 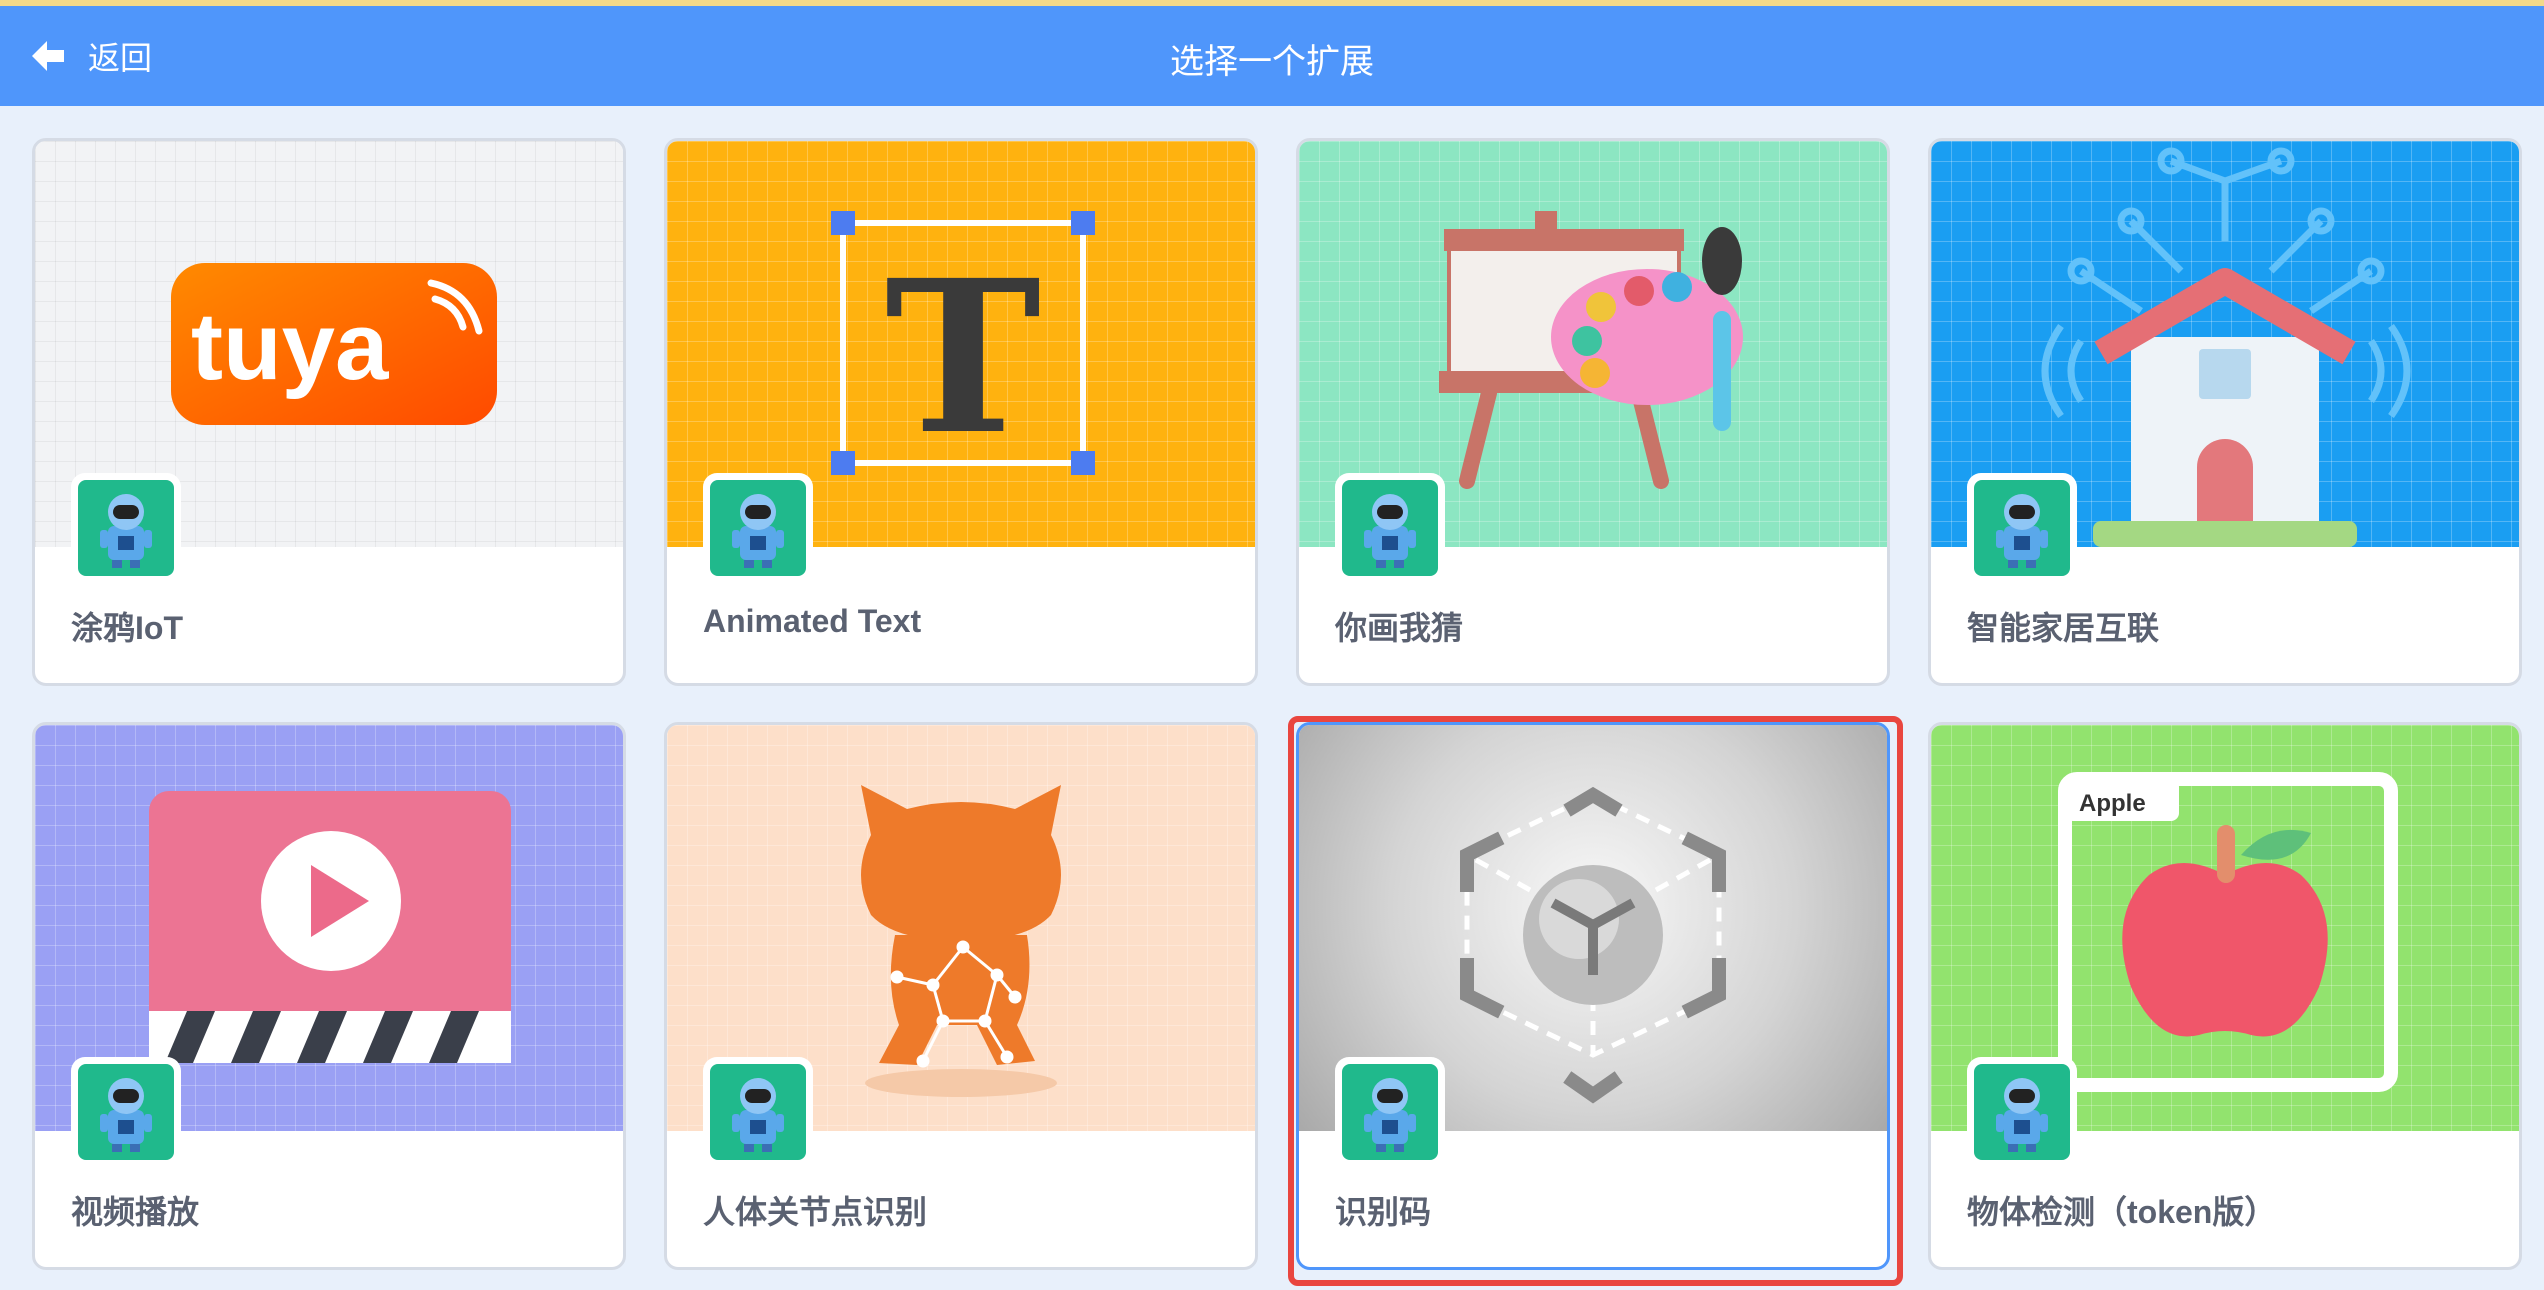 I want to click on extension-card-object-detection: Apple 物体检测（token版）, so click(x=2225, y=996).